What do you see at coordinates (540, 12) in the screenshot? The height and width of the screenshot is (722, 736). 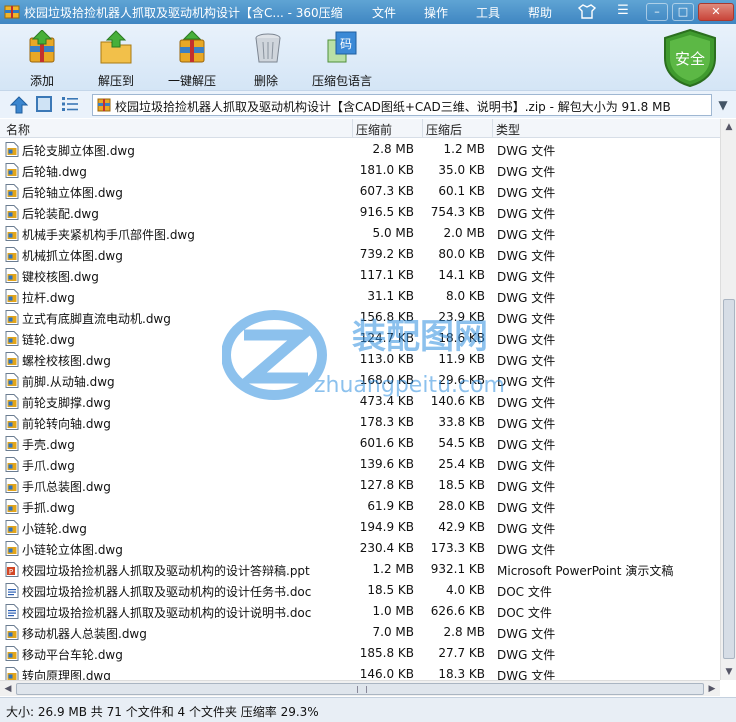 I see `menu-help: 帮助` at bounding box center [540, 12].